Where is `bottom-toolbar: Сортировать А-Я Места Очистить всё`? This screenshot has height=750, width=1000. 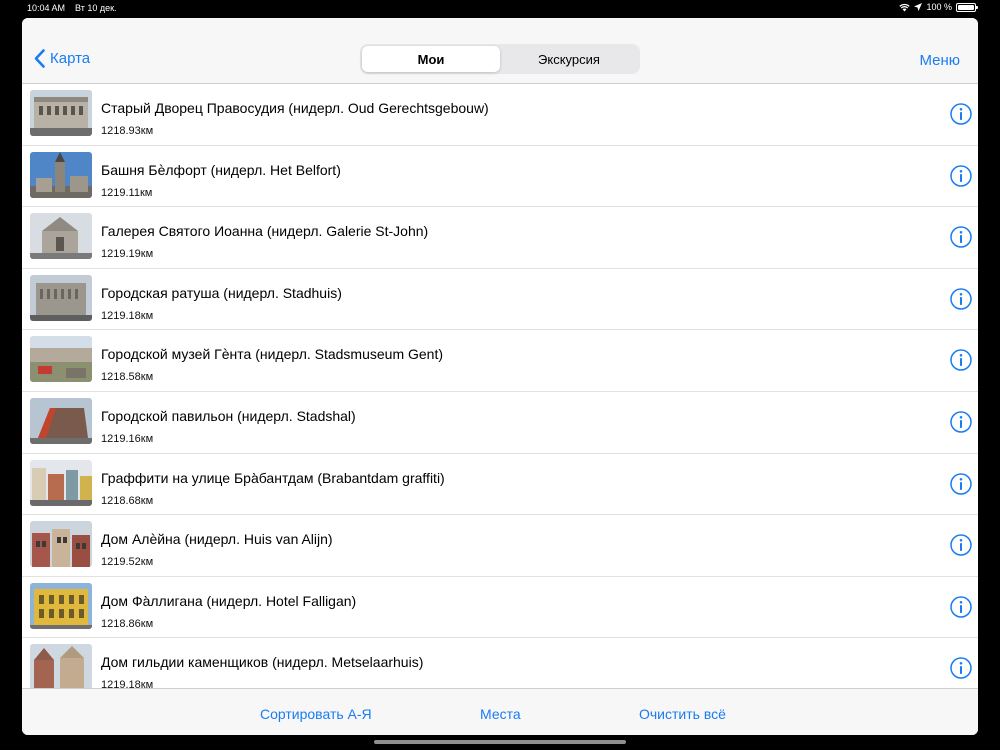 bottom-toolbar: Сортировать А-Я Места Очистить всё is located at coordinates (500, 711).